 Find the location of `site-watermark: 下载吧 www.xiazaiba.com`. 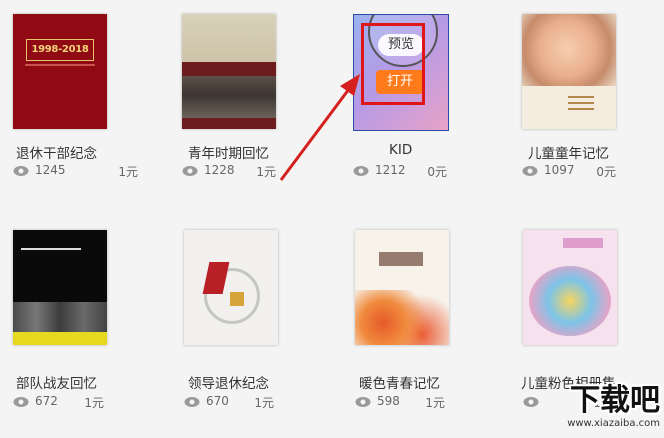

site-watermark: 下载吧 www.xiazaiba.com is located at coordinates (600, 410).